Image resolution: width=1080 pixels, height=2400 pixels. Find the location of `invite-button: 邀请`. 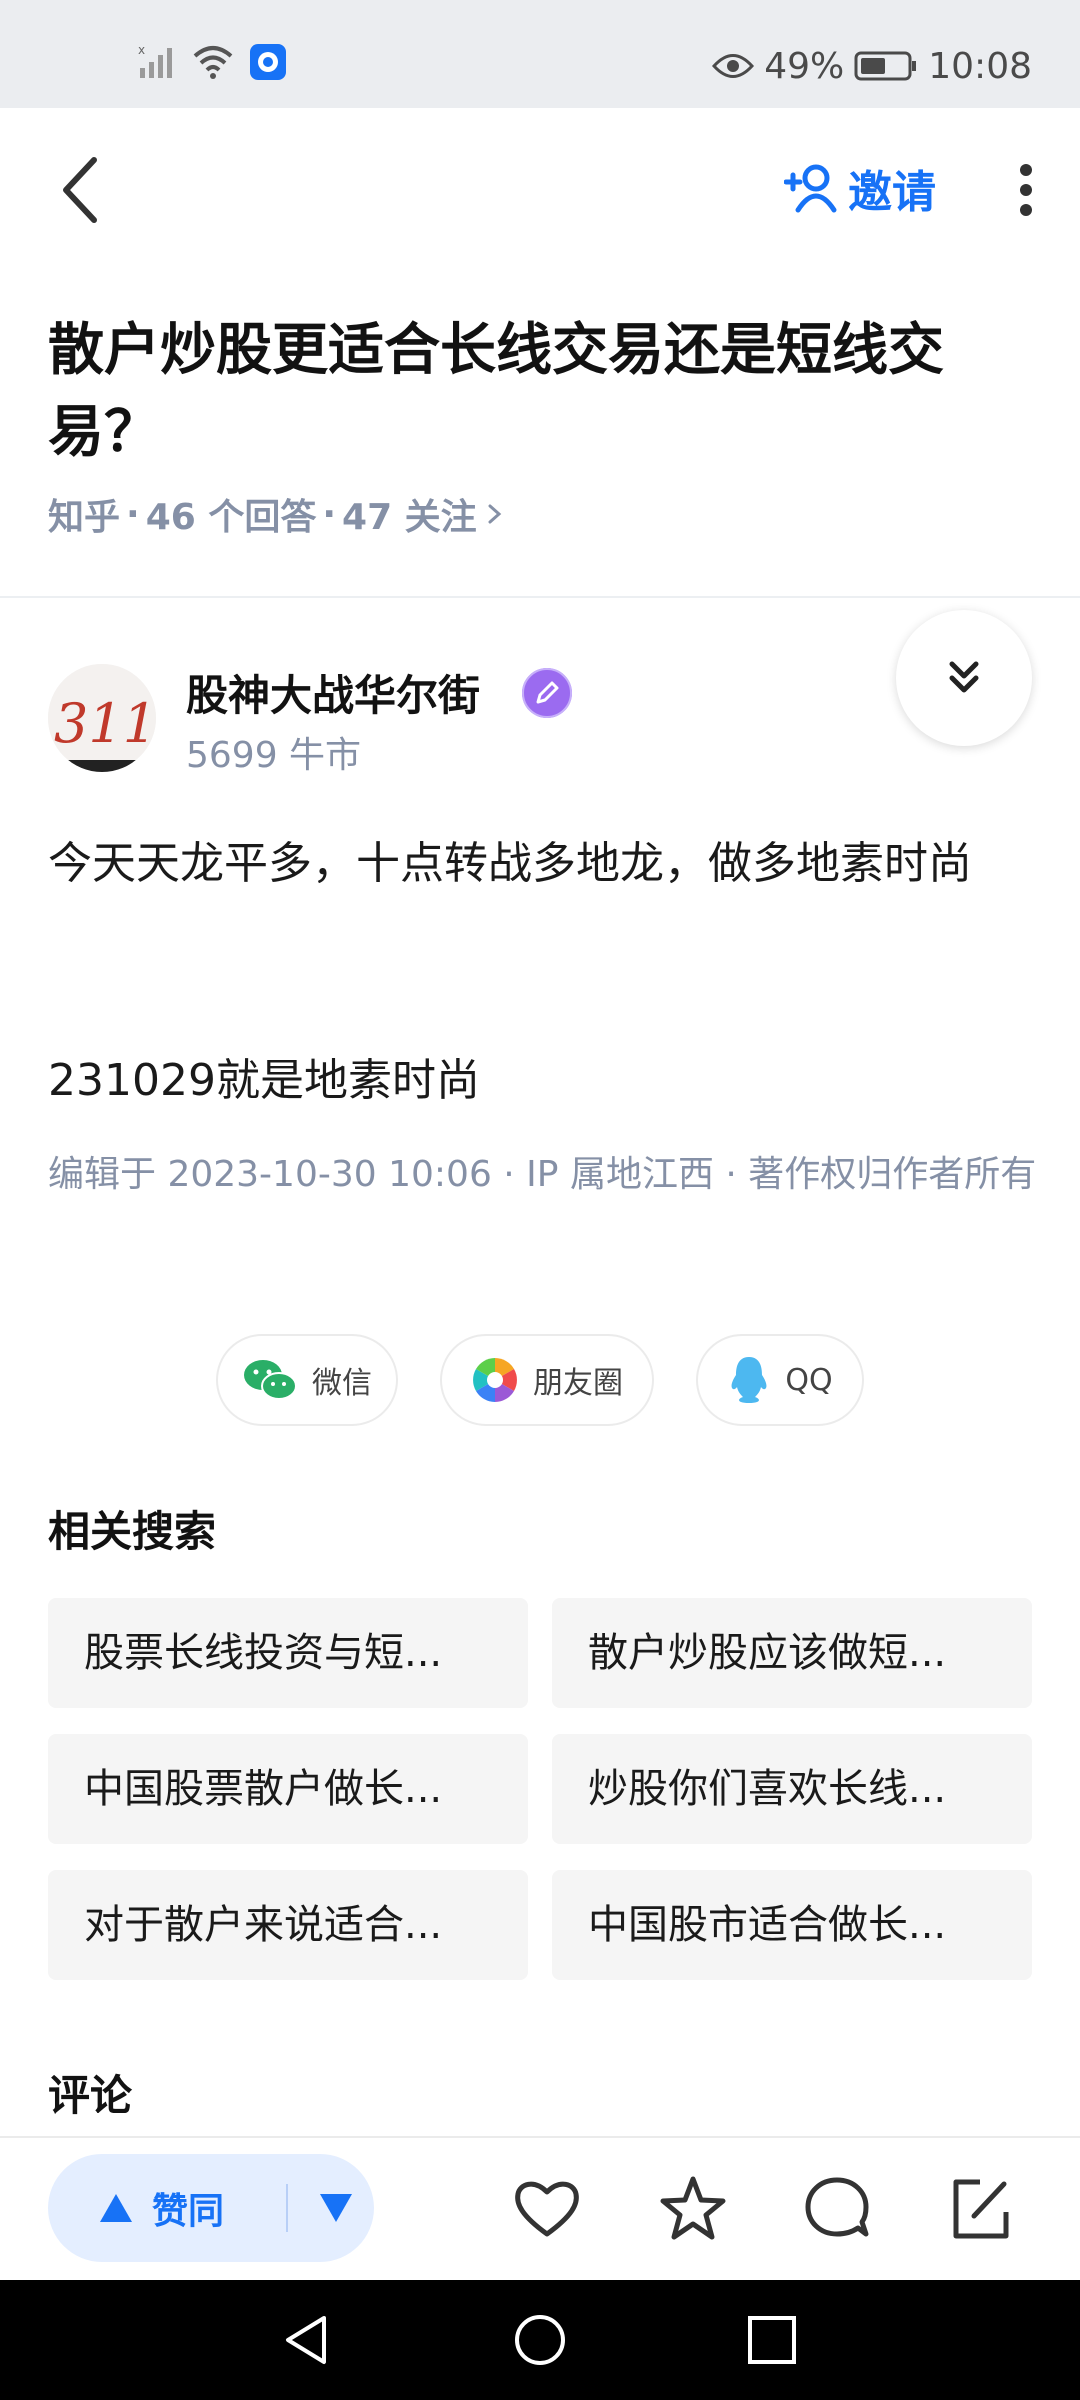

invite-button: 邀请 is located at coordinates (860, 188).